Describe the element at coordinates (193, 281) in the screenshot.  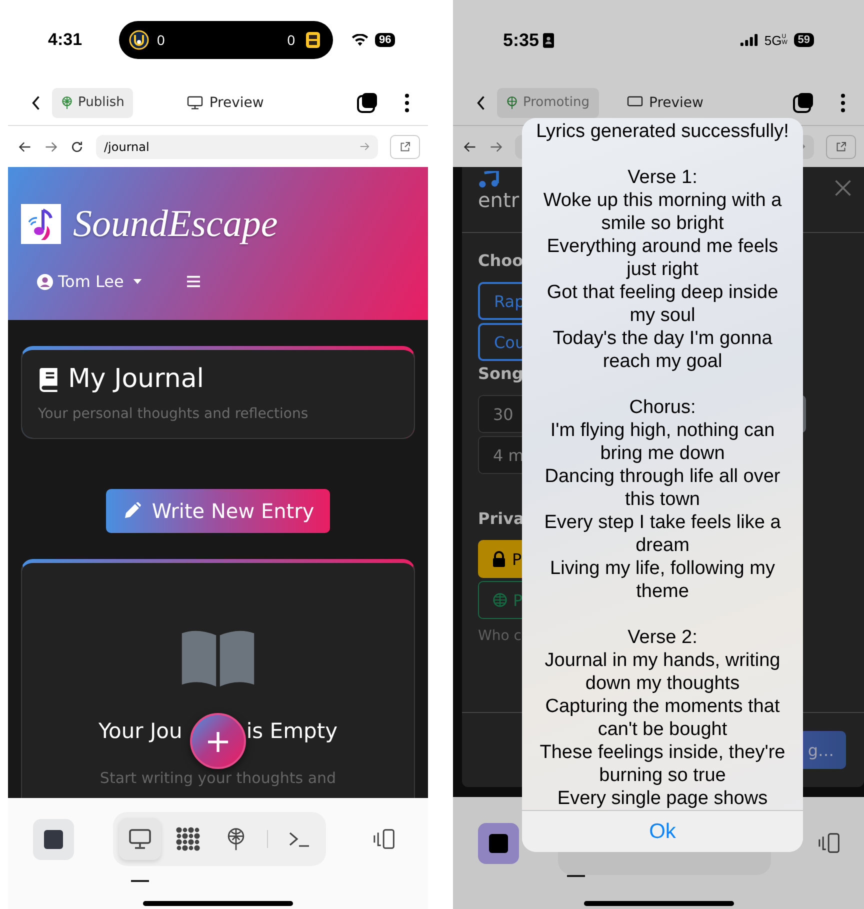
I see `menu-icon` at that location.